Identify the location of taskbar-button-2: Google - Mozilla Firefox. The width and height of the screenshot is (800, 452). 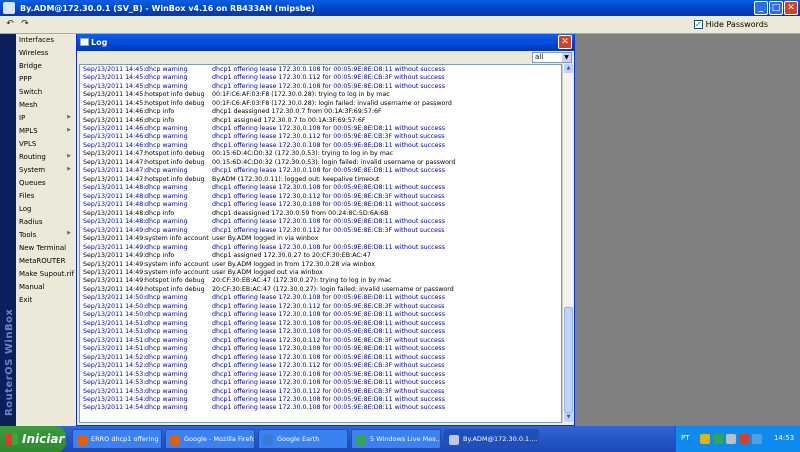
(210, 439).